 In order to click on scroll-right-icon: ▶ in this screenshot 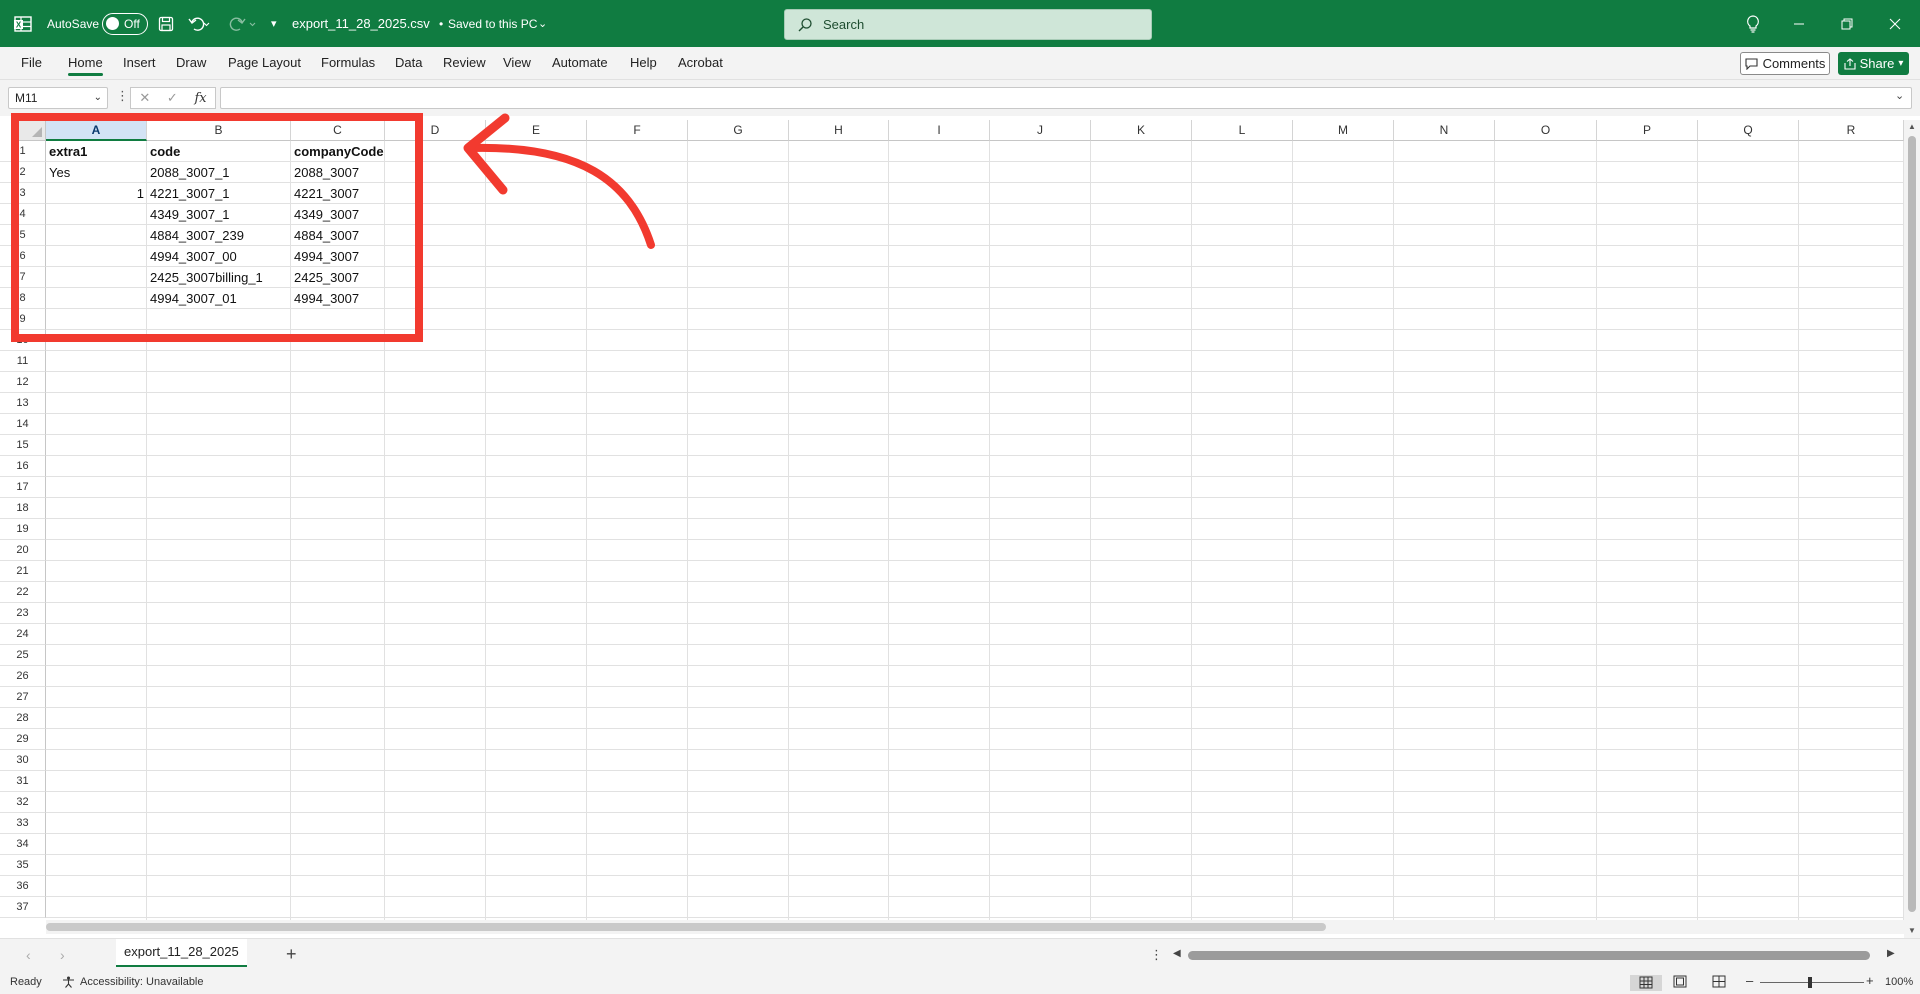, I will do `click(1891, 953)`.